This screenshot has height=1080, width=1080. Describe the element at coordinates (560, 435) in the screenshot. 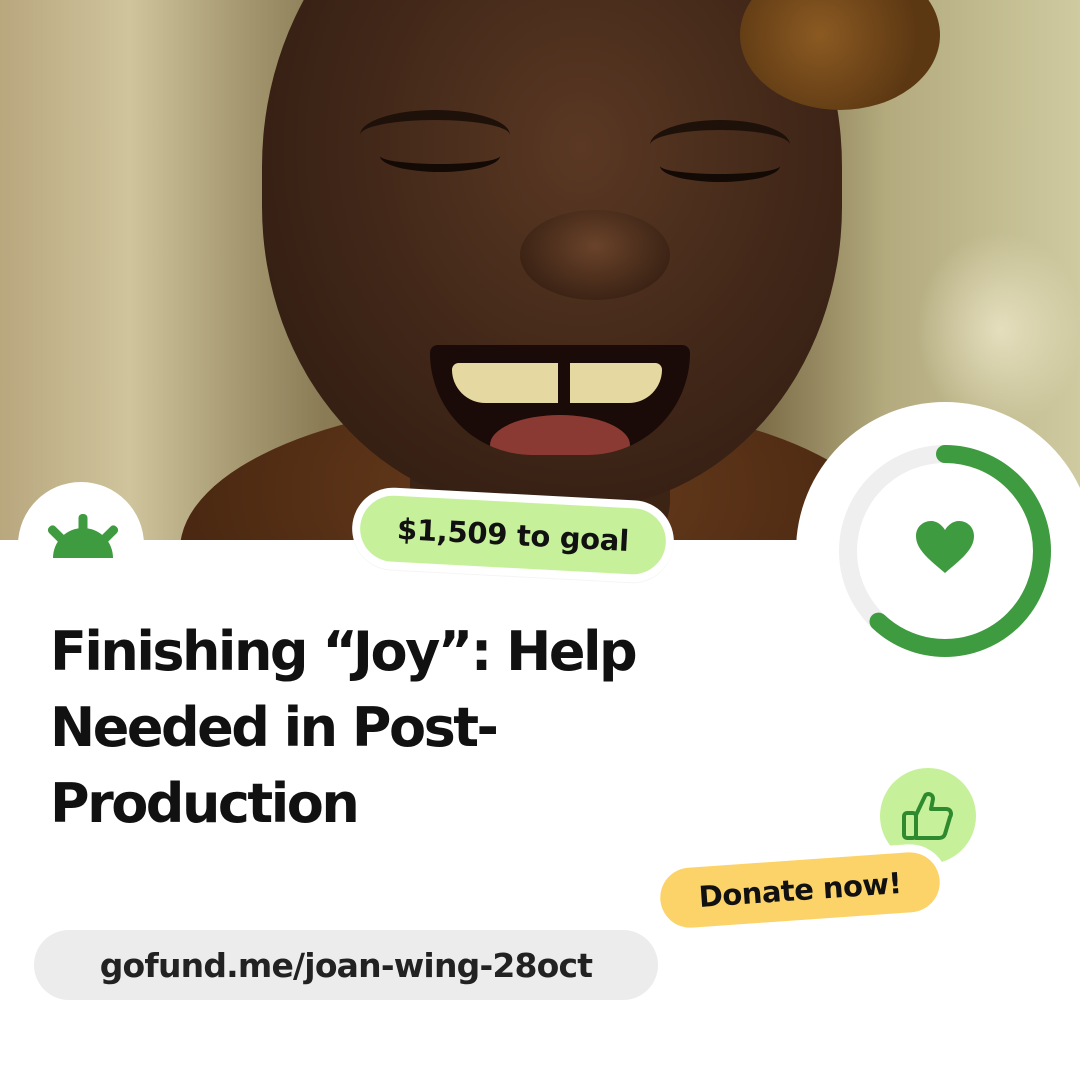

I see `photo-tongue` at that location.